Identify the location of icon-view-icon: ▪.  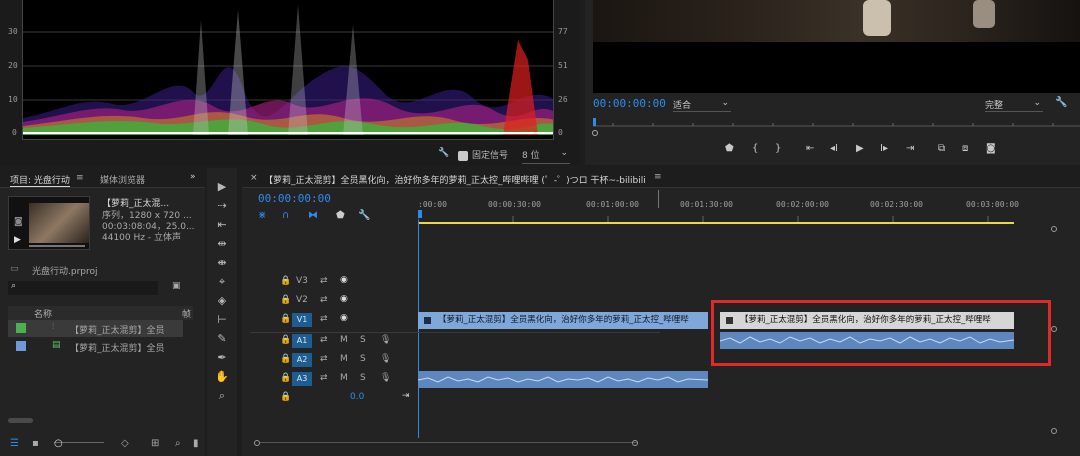
(35, 443).